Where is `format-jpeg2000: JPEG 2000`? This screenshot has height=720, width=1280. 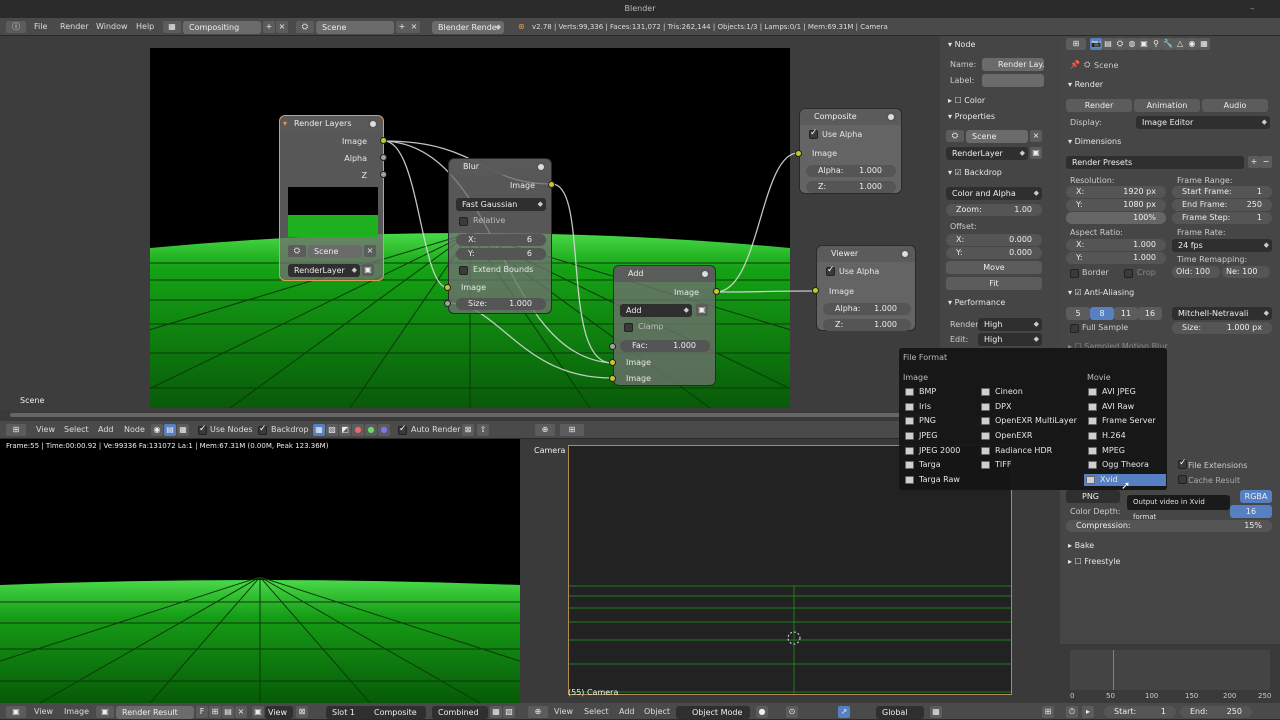
format-jpeg2000: JPEG 2000 is located at coordinates (931, 451).